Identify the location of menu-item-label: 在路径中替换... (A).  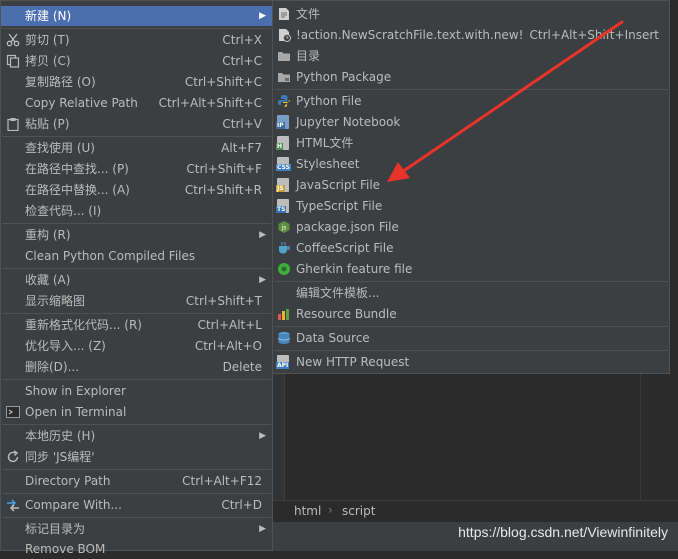
(77, 190).